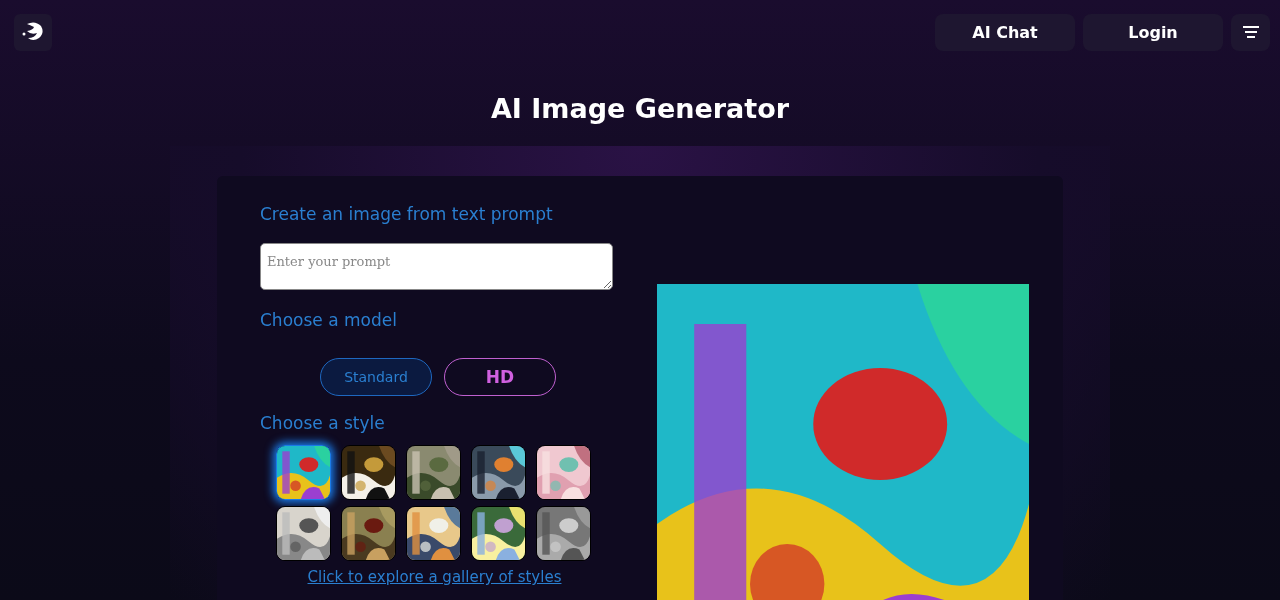 The image size is (1280, 600). What do you see at coordinates (436, 266) in the screenshot?
I see `prompt-field: Enter your prompt` at bounding box center [436, 266].